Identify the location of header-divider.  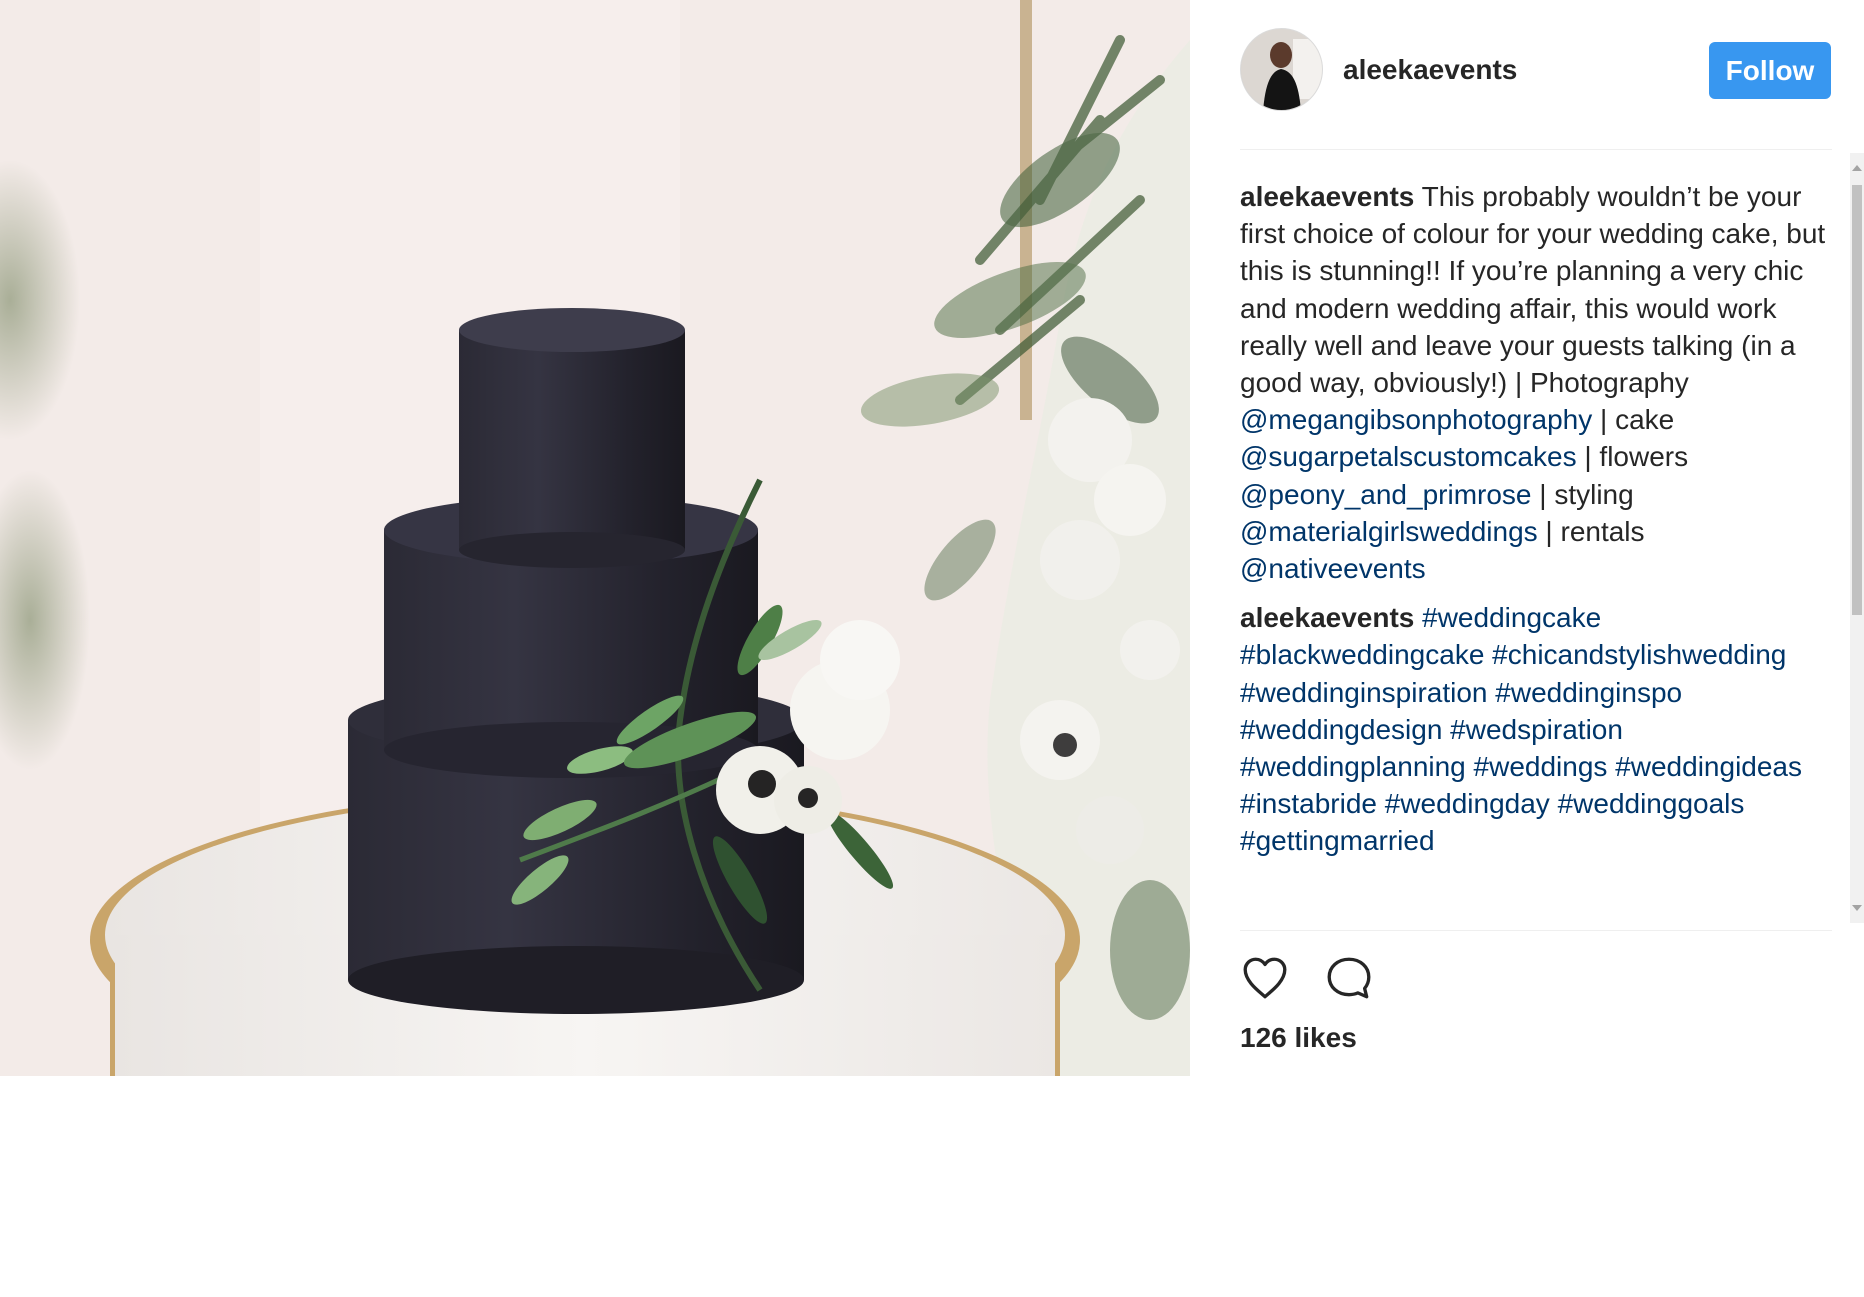
(1536, 149).